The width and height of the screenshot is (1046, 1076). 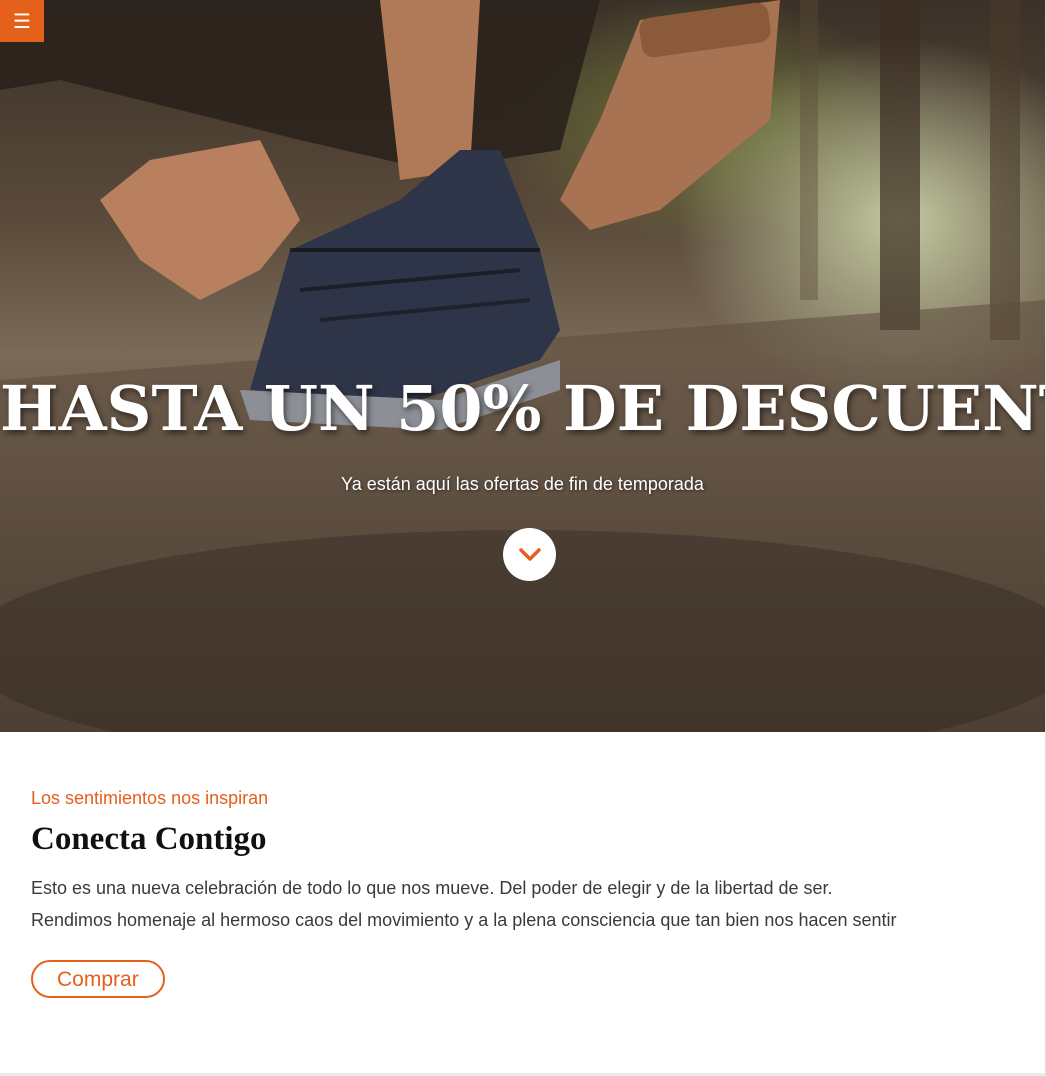 I want to click on section-kicker: Los sentimientos nos inspiran, so click(x=150, y=798).